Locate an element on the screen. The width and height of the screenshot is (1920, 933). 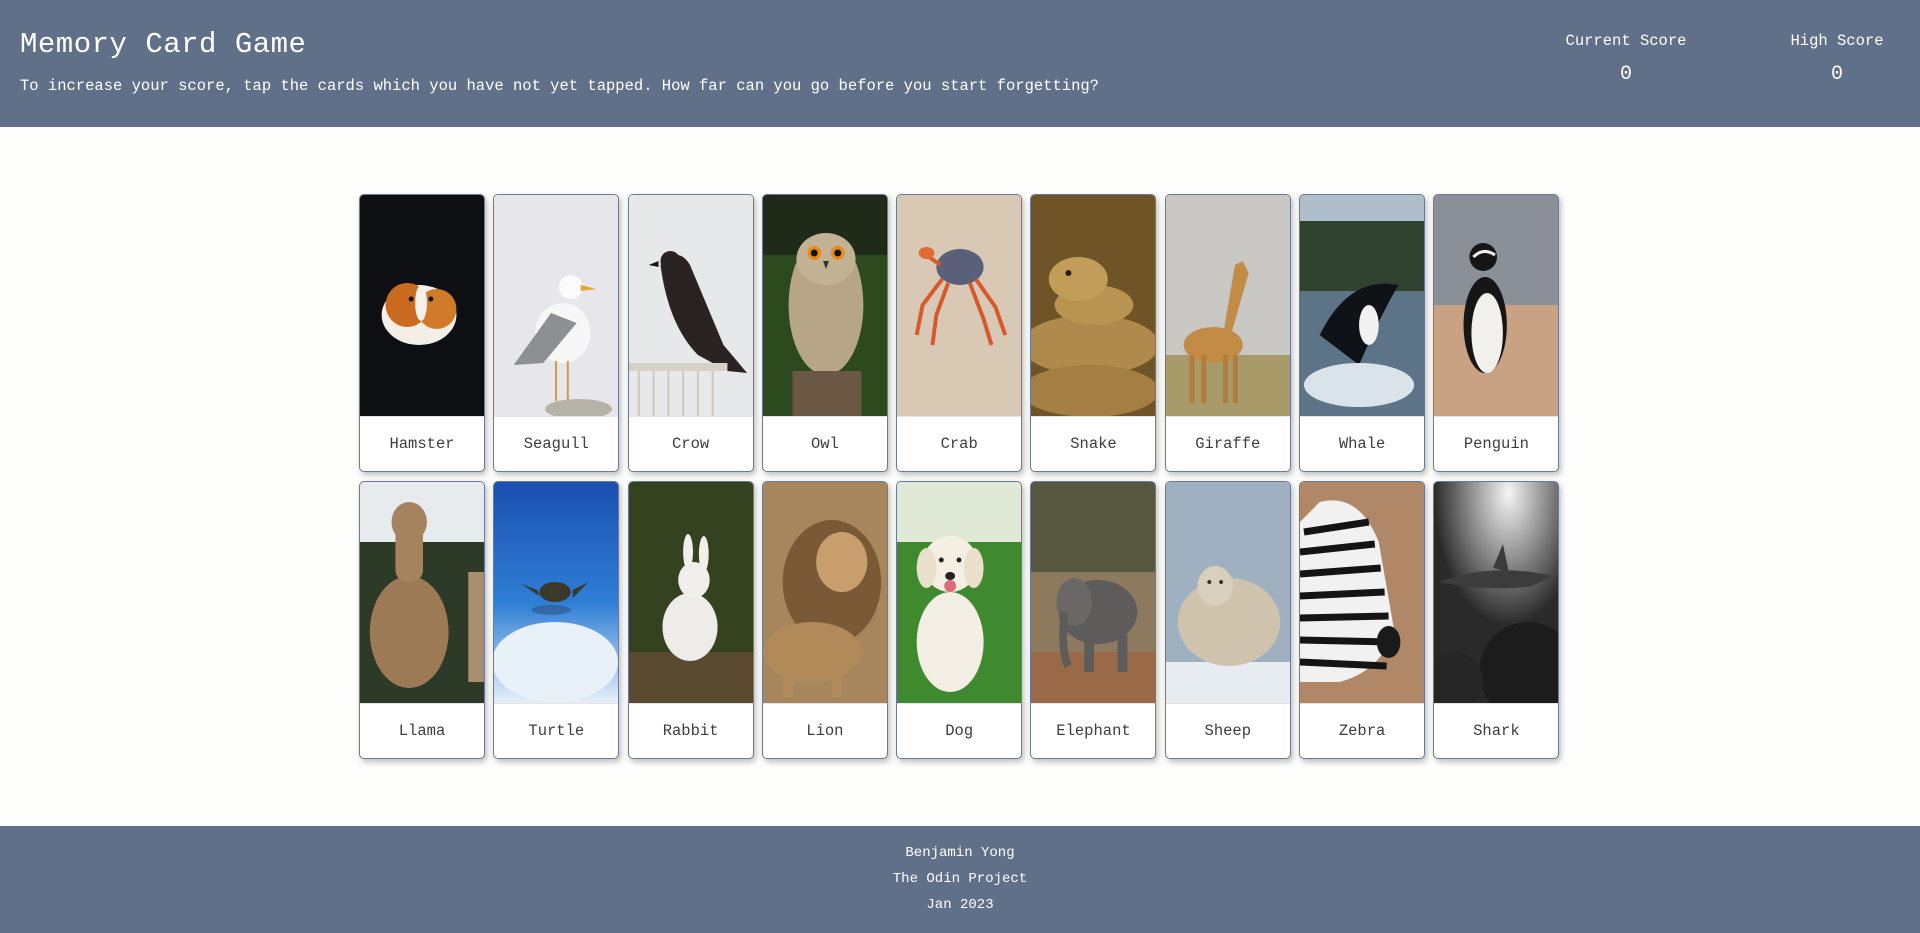
llama-photo is located at coordinates (422, 592).